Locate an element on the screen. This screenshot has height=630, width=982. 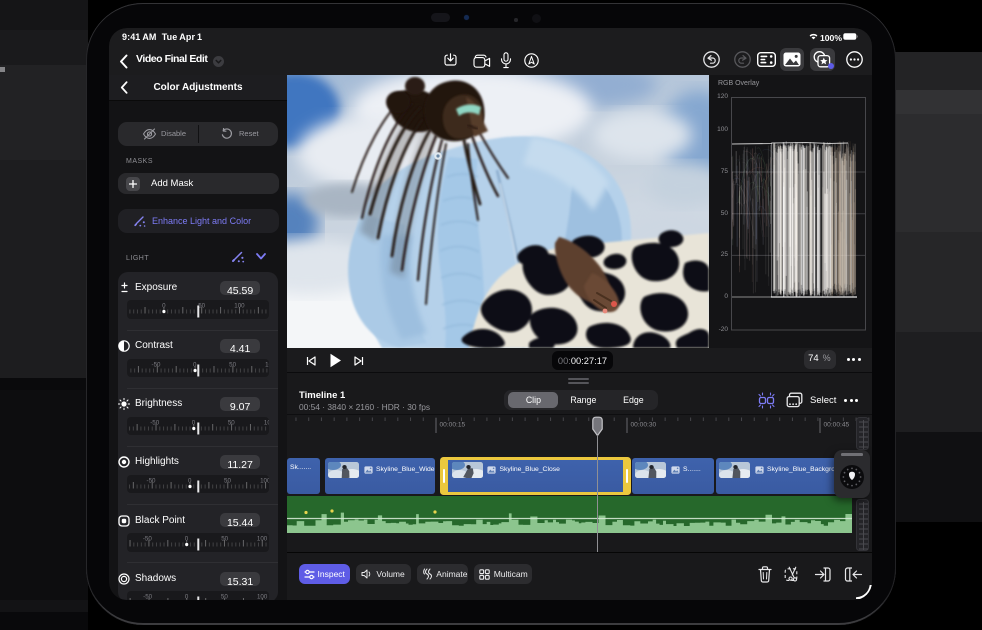
svg-text: 00:00:30 is located at coordinates (644, 425).